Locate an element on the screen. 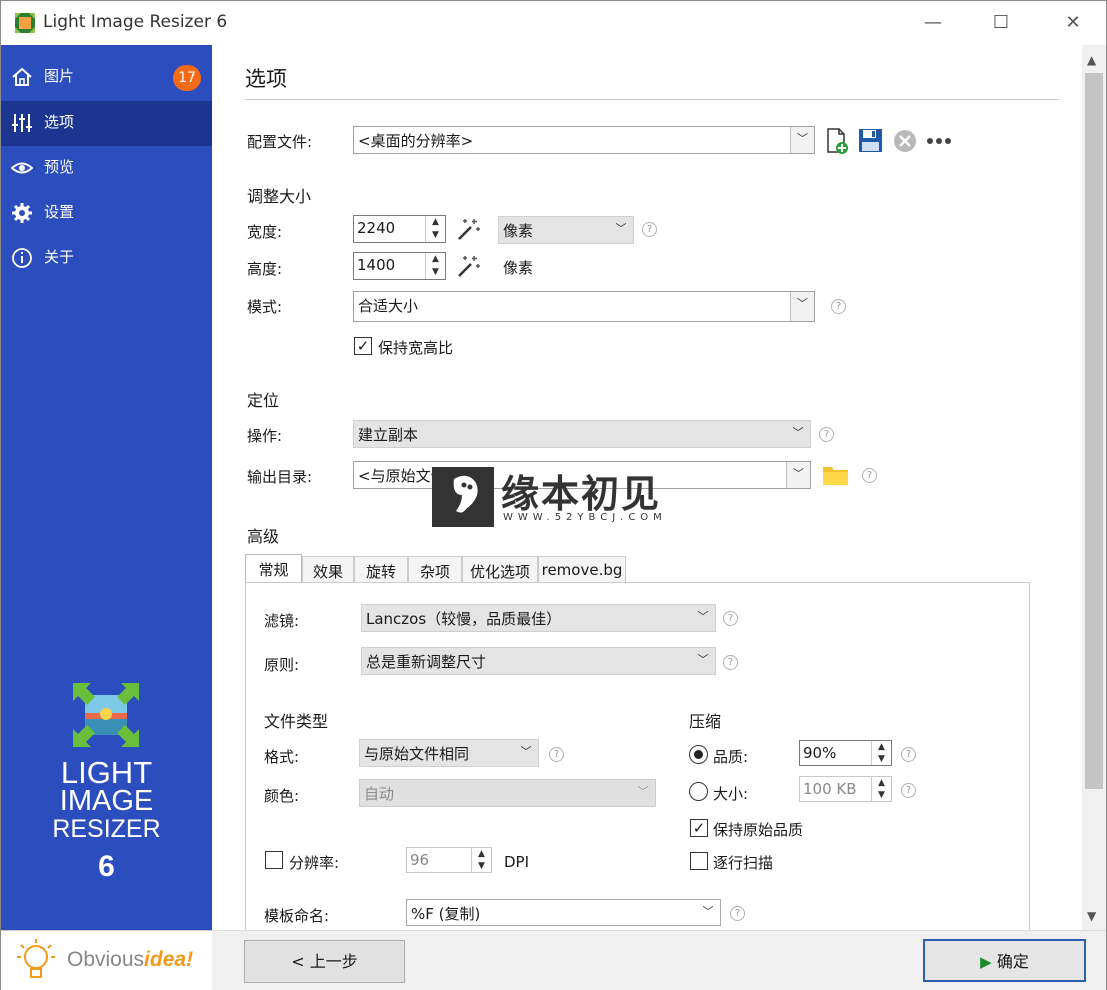 This screenshot has height=990, width=1107. naming-select: %F (复制) ﹀ is located at coordinates (563, 912).